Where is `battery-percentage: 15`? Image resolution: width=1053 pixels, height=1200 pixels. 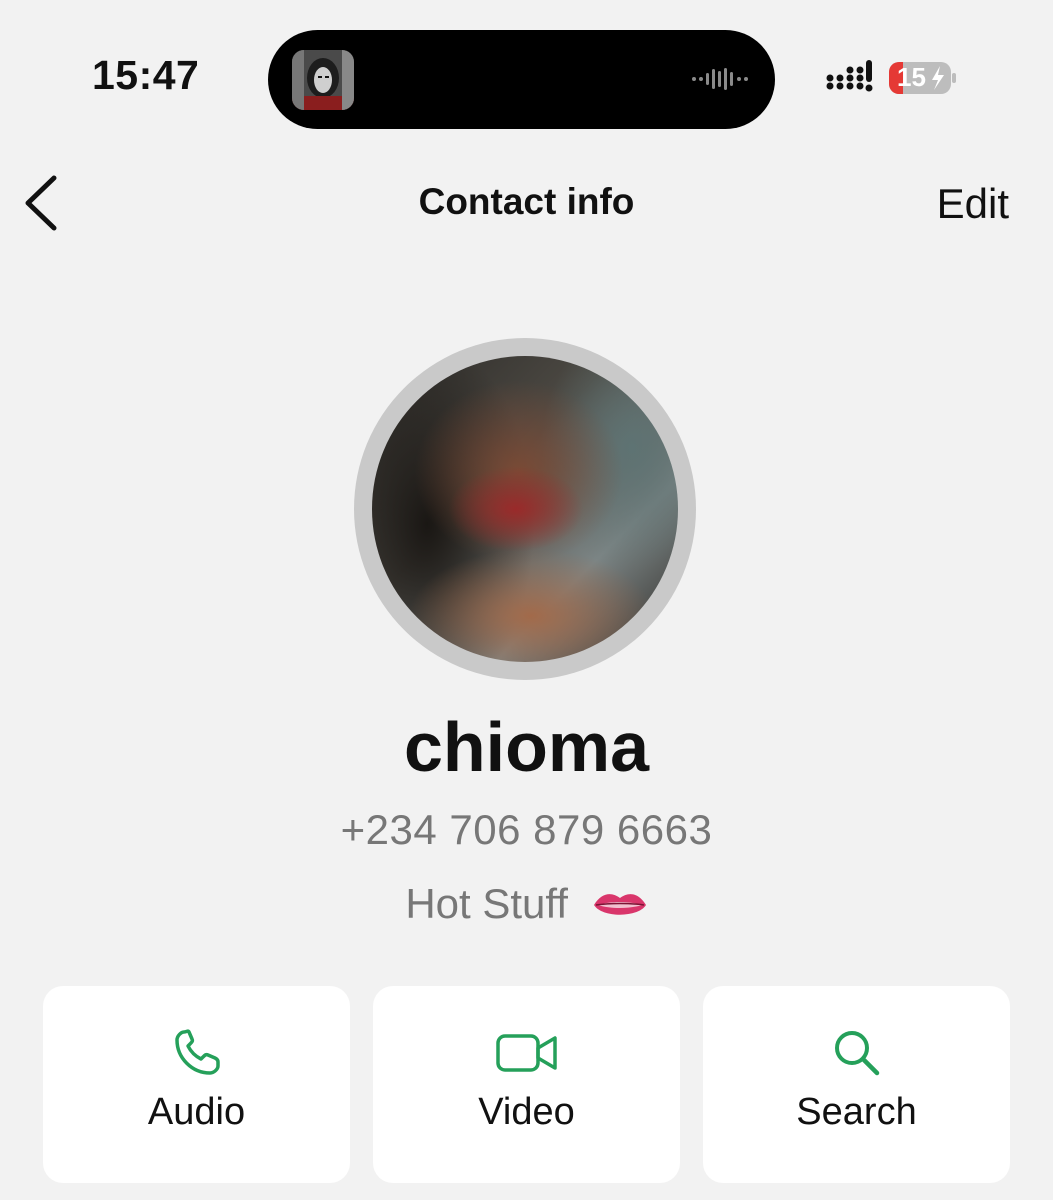
battery-percentage: 15 is located at coordinates (911, 77).